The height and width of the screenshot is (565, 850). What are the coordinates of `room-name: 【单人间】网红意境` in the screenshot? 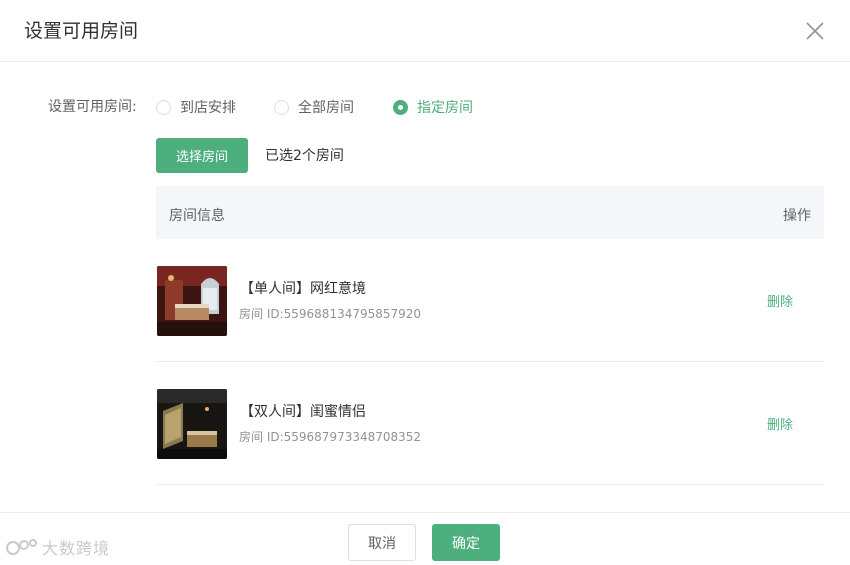 It's located at (303, 289).